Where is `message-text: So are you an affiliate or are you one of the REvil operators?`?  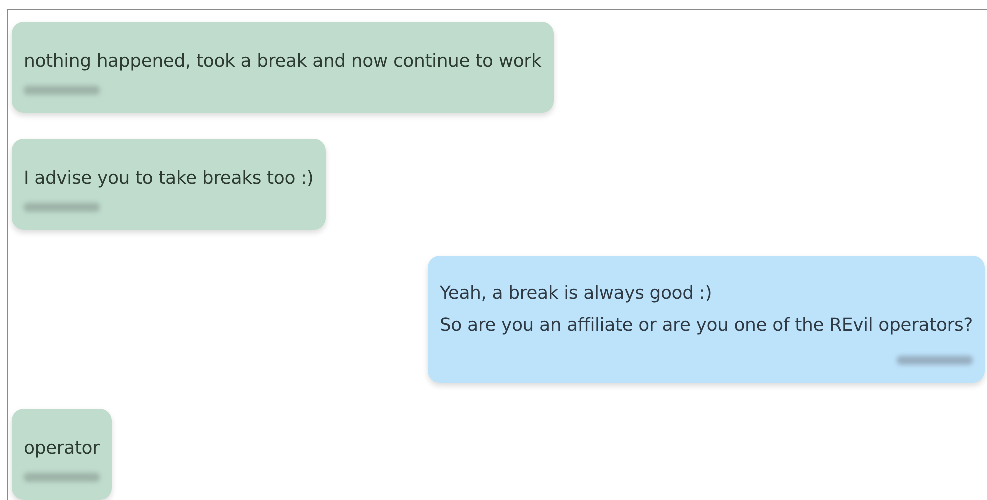
message-text: So are you an affiliate or are you one of the REvil operators? is located at coordinates (706, 326).